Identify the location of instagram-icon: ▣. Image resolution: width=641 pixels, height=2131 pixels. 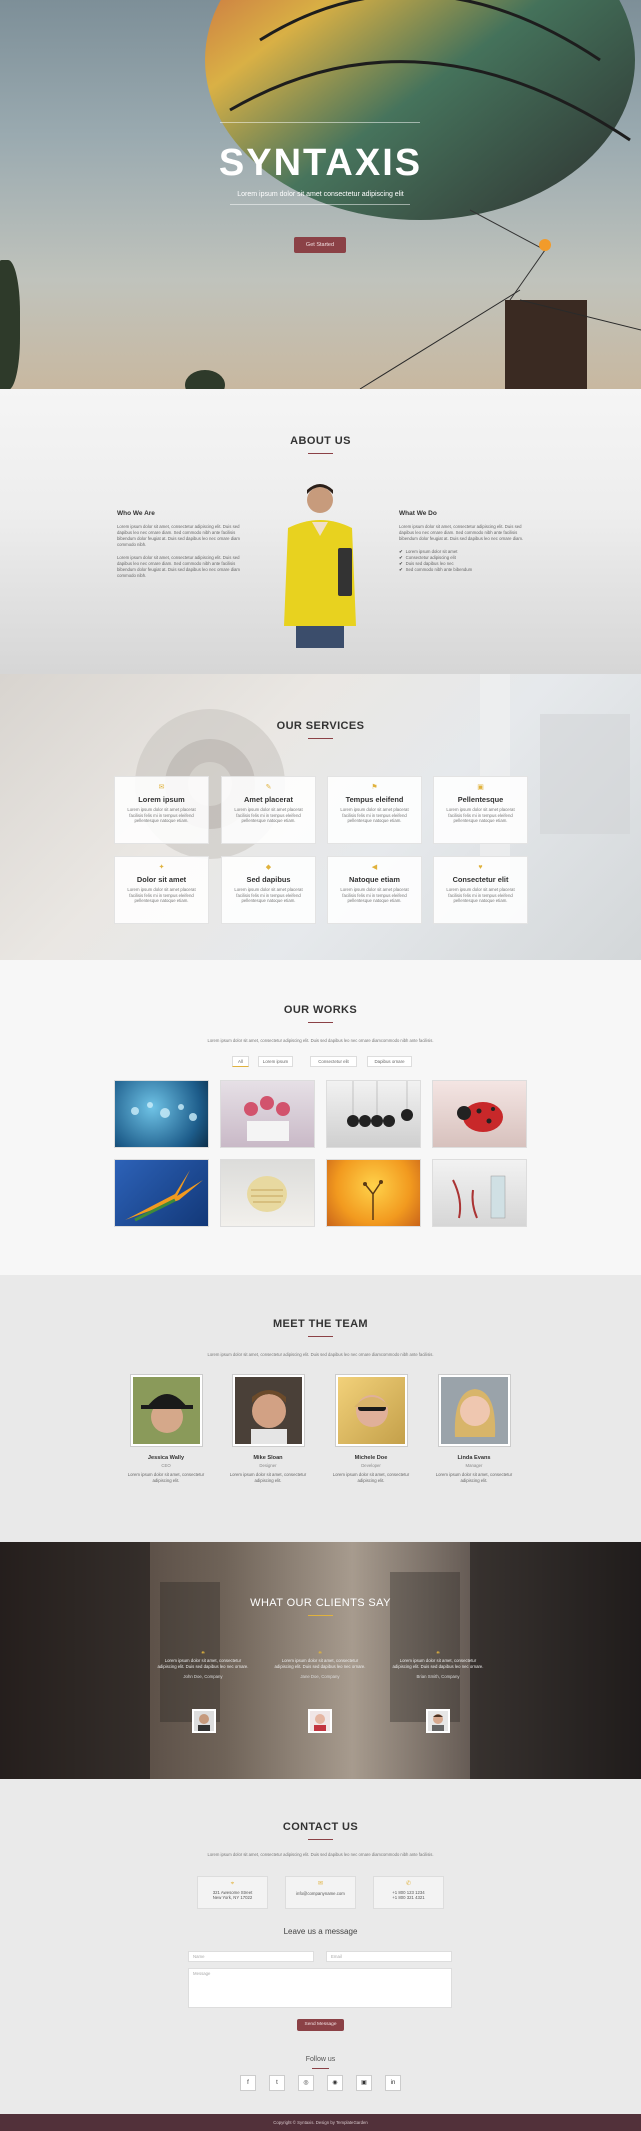
(364, 2083).